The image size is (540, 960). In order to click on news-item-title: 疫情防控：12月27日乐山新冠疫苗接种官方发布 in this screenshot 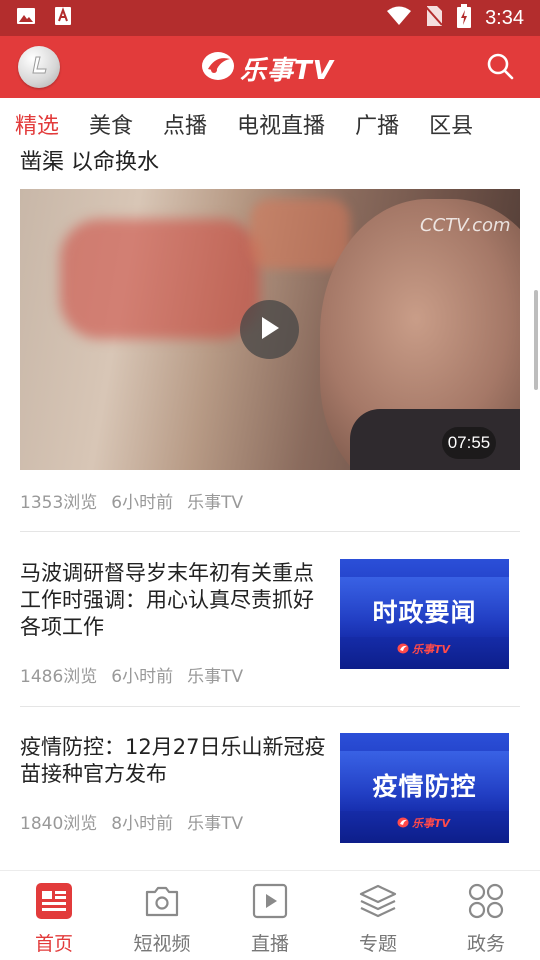, I will do `click(174, 761)`.